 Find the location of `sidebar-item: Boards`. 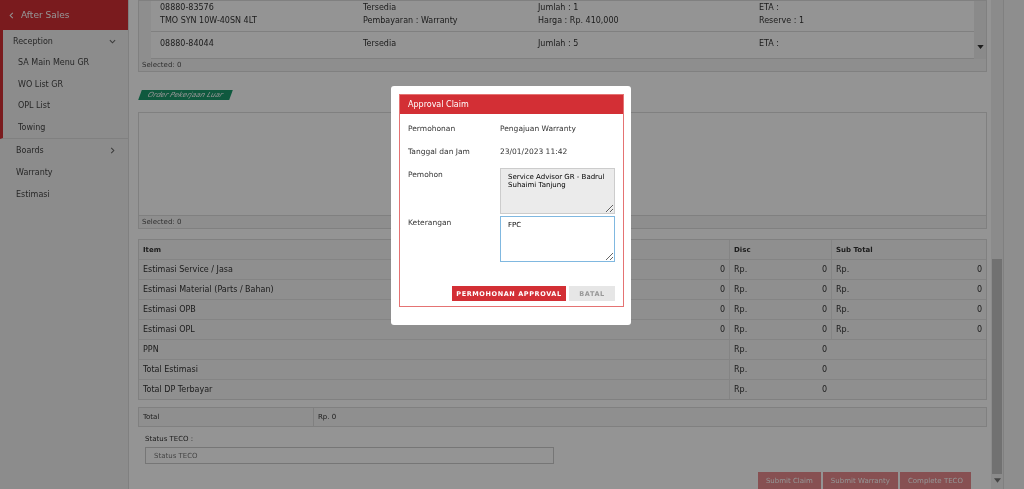

sidebar-item: Boards is located at coordinates (65, 150).